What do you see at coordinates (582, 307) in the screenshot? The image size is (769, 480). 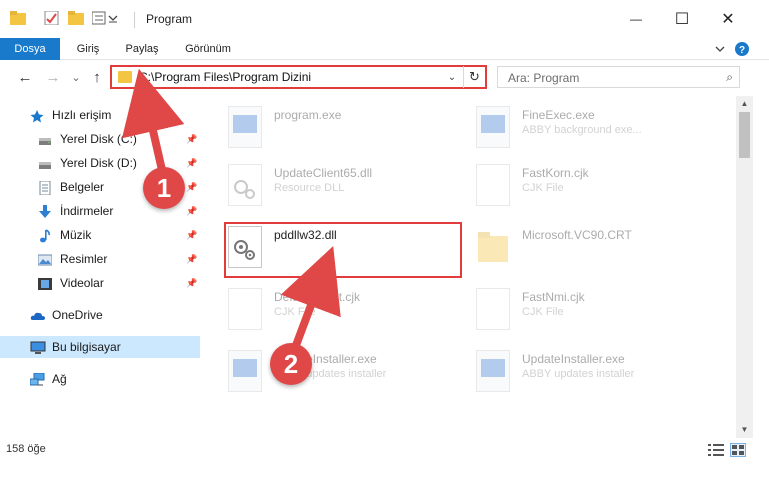 I see `list-item: FastNmi.cjk CJK File` at bounding box center [582, 307].